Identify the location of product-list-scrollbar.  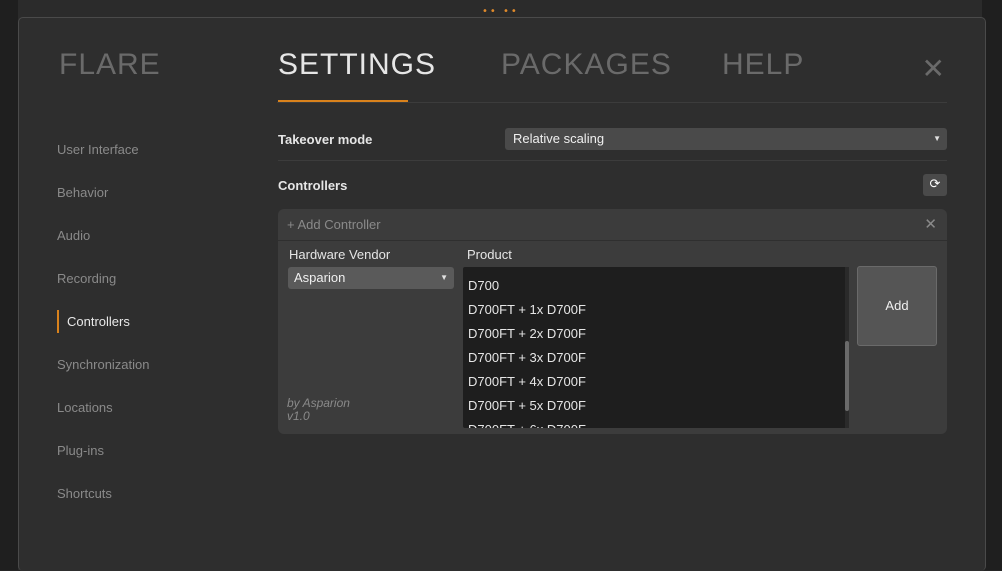
(847, 347).